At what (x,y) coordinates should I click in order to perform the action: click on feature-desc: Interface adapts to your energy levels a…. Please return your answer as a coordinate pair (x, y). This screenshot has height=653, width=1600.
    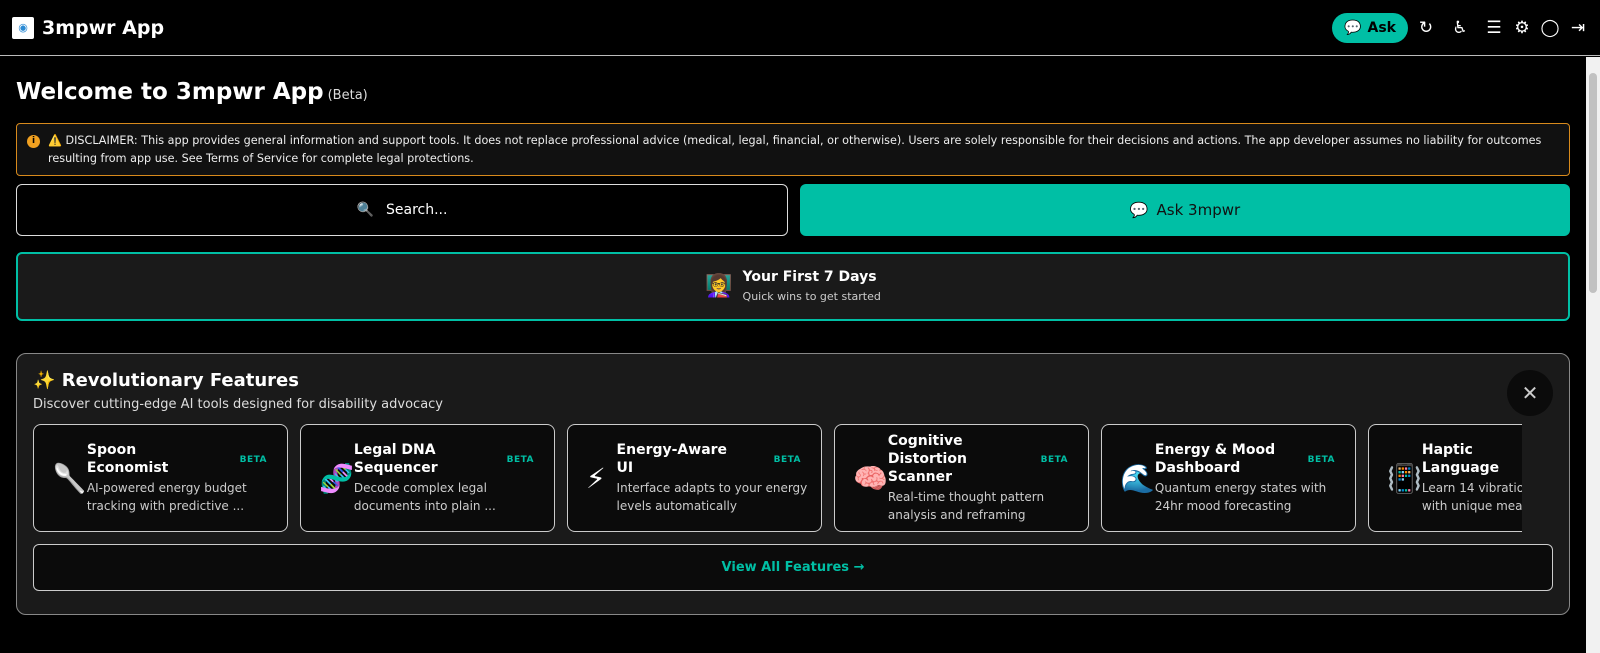
    Looking at the image, I should click on (712, 497).